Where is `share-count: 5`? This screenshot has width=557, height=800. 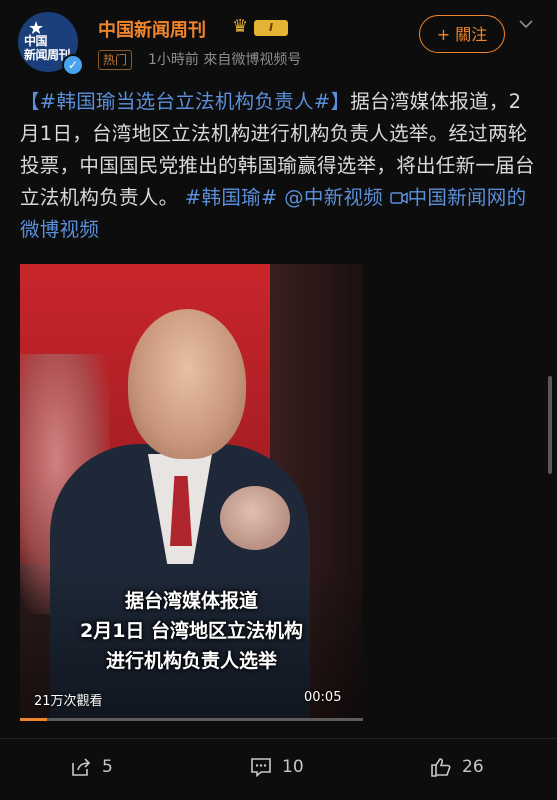
share-count: 5 is located at coordinates (107, 767).